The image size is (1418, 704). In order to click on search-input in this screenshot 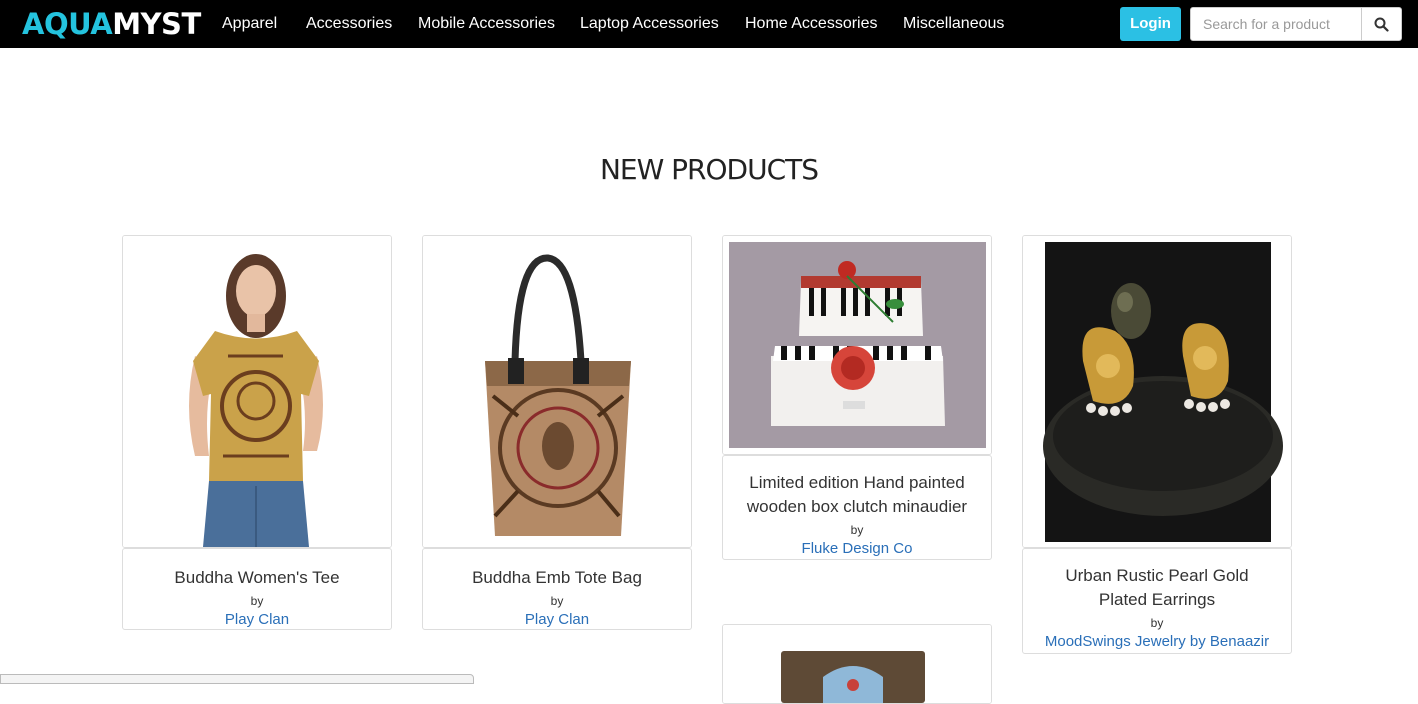, I will do `click(1276, 24)`.